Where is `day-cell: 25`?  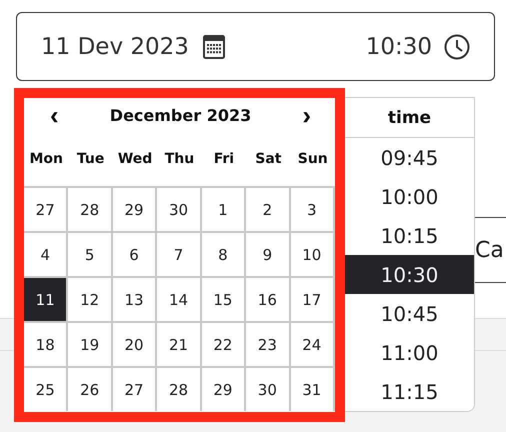
day-cell: 25 is located at coordinates (46, 388).